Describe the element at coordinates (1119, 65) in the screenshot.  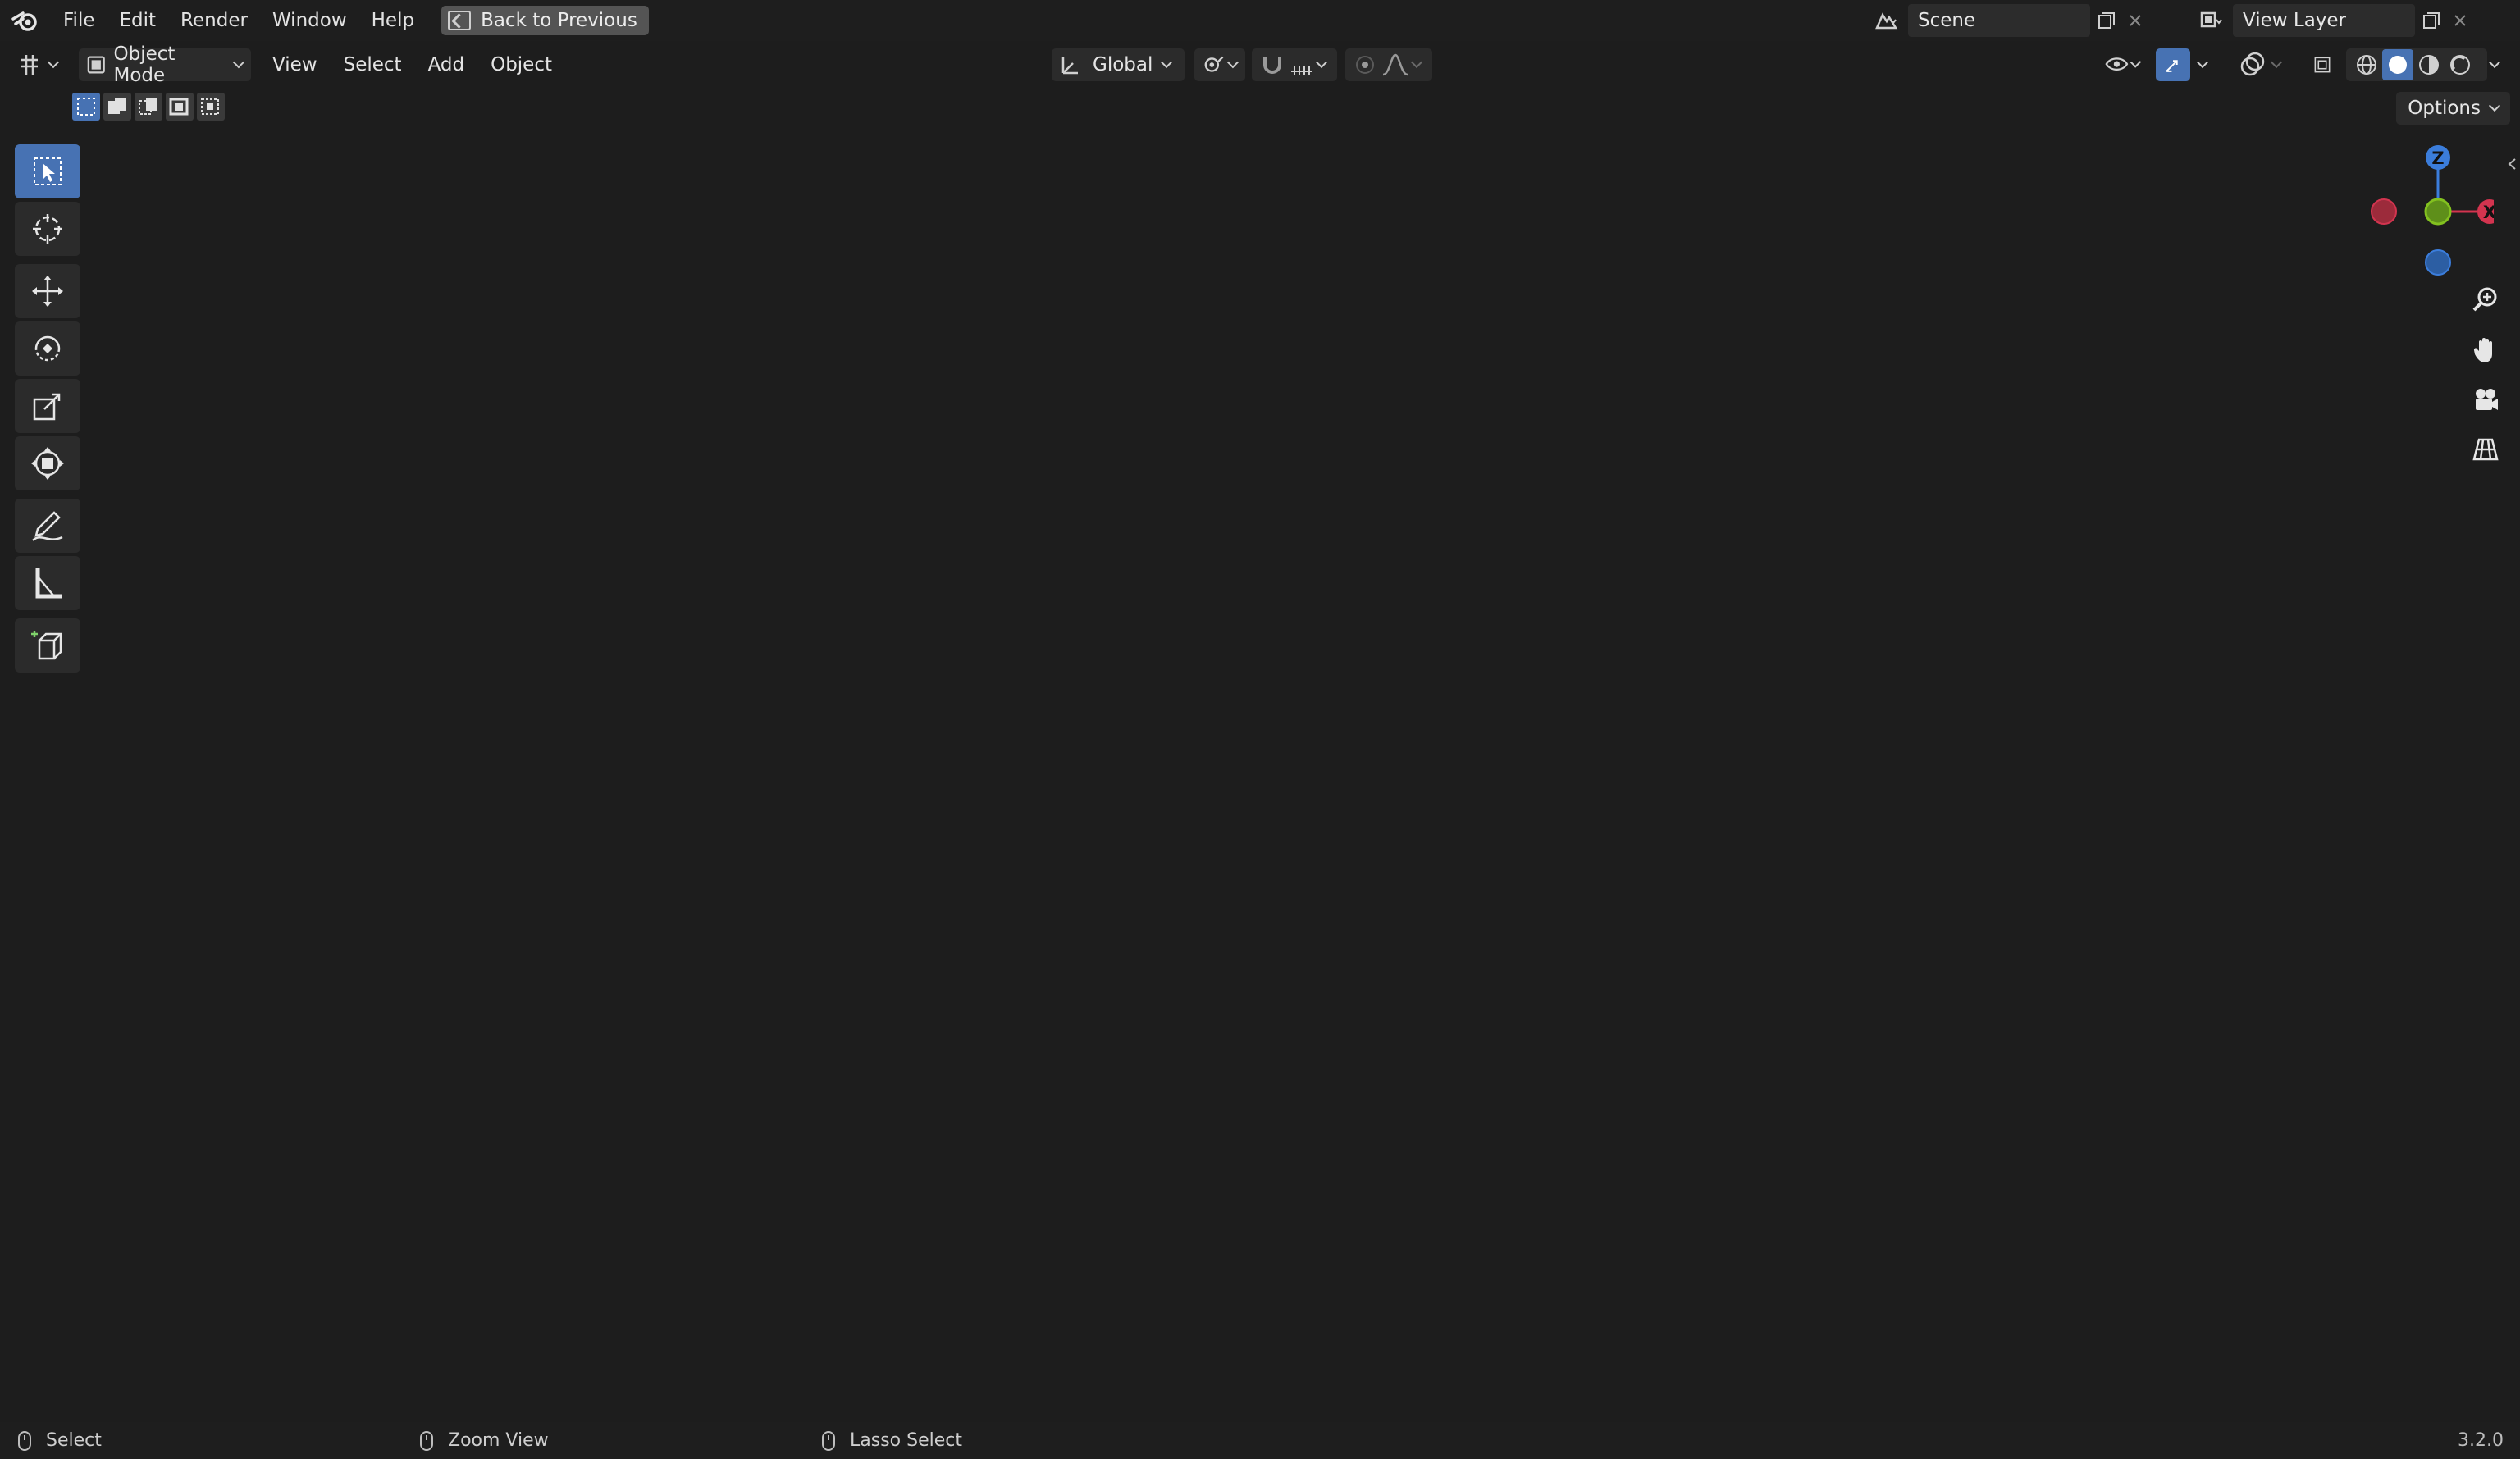
I see `transform-orientation-dropdown: Global` at that location.